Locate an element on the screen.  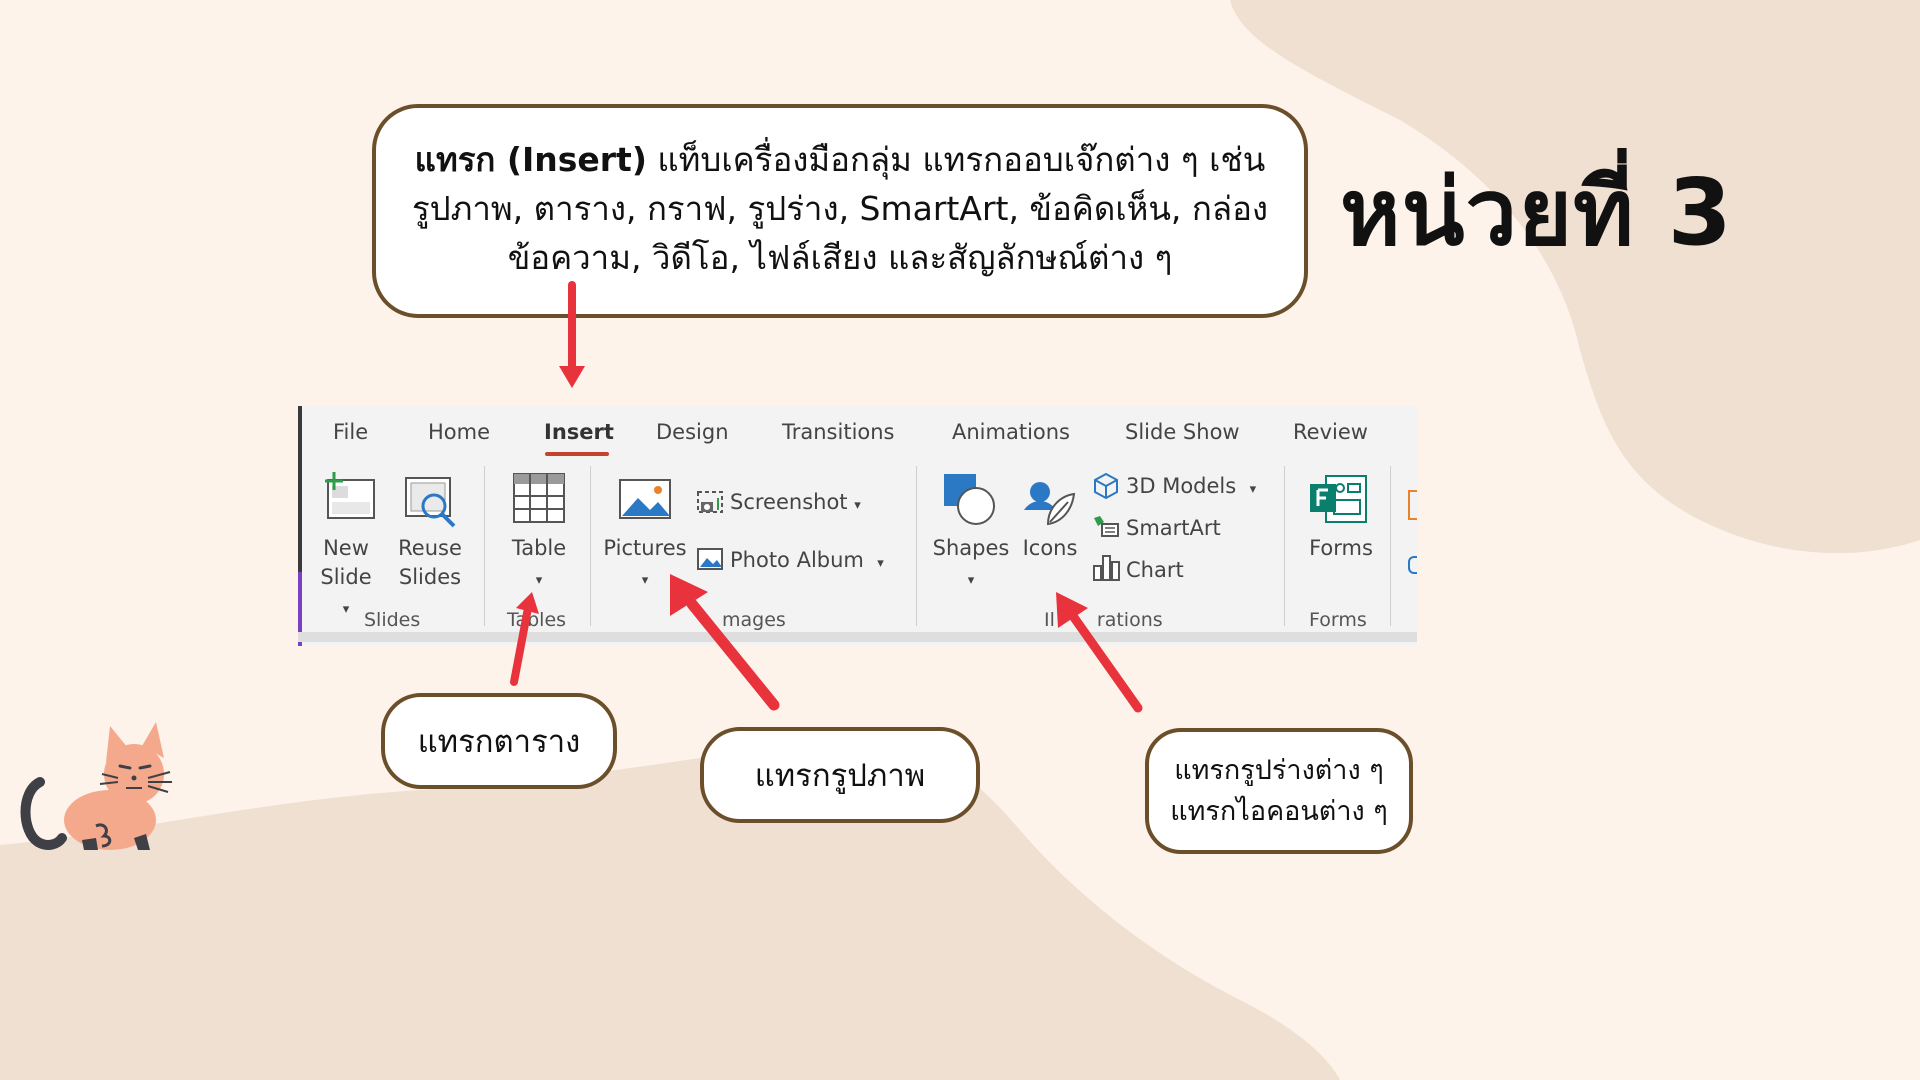
callout-insert-table: แทรกตาราง is located at coordinates (499, 741).